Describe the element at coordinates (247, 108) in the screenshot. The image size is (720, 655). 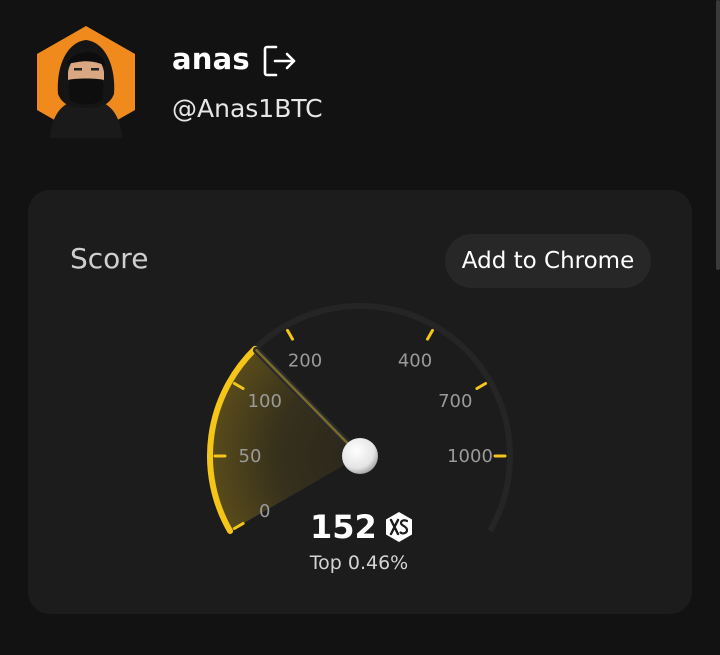
I see `profile-handle: @Anas1BTC` at that location.